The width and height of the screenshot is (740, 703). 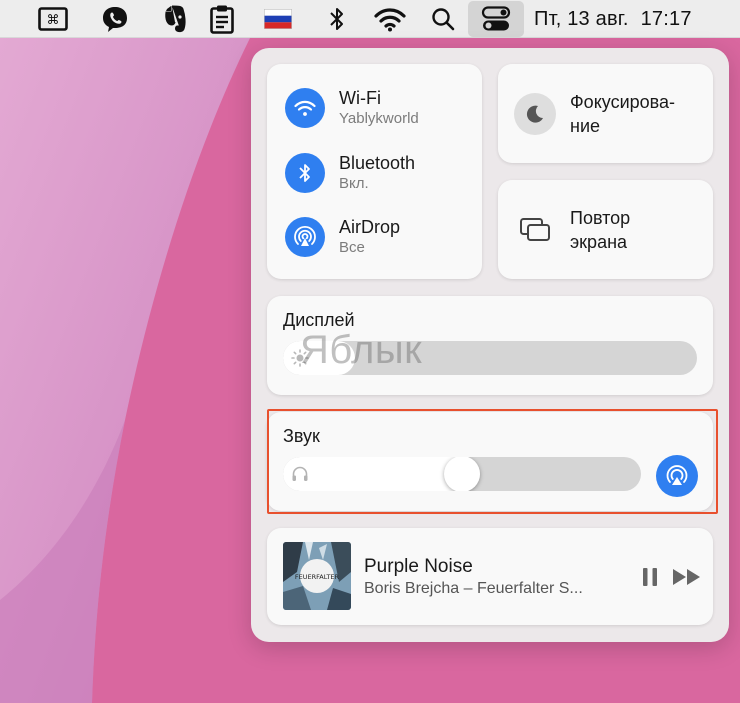 What do you see at coordinates (370, 19) in the screenshot?
I see `menu-bar: ⌘ Пт, 13 авг. 17:17` at bounding box center [370, 19].